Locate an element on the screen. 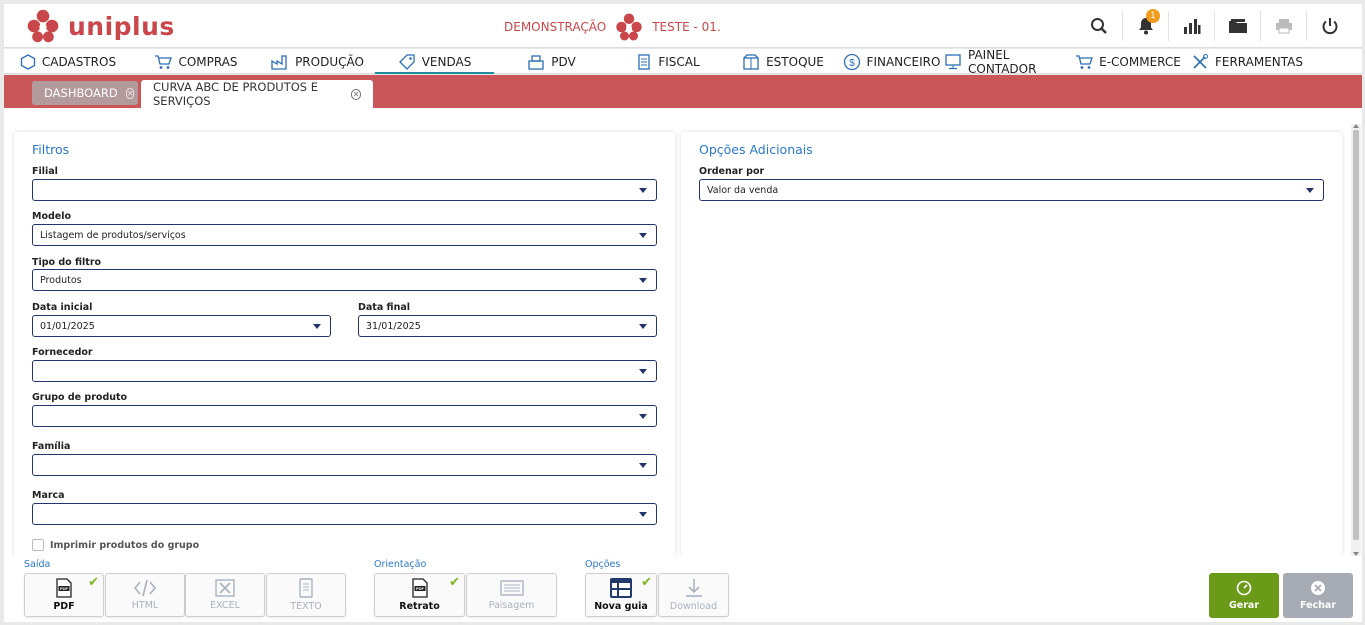  menu-fiscal: FISCAL is located at coordinates (668, 61).